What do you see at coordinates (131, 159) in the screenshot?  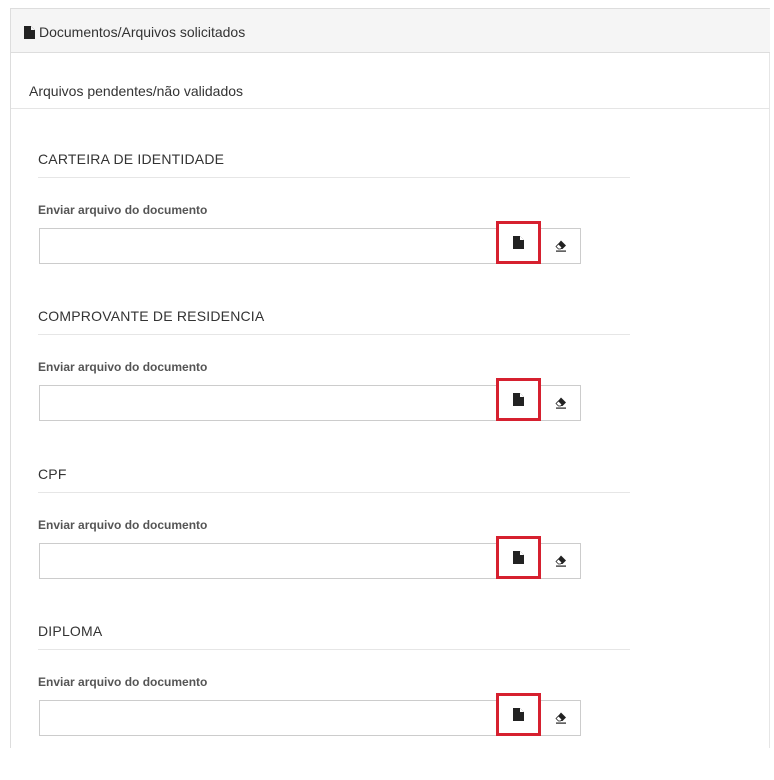 I see `document-title: CARTEIRA DE IDENTIDADE` at bounding box center [131, 159].